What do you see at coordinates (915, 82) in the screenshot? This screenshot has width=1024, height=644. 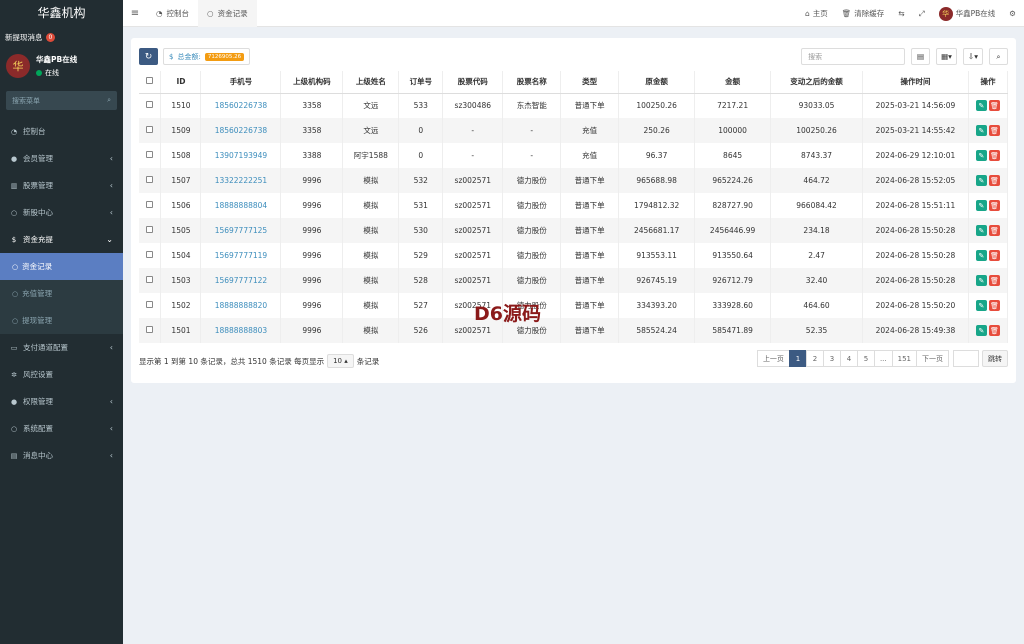 I see `column-header: 操作时间` at bounding box center [915, 82].